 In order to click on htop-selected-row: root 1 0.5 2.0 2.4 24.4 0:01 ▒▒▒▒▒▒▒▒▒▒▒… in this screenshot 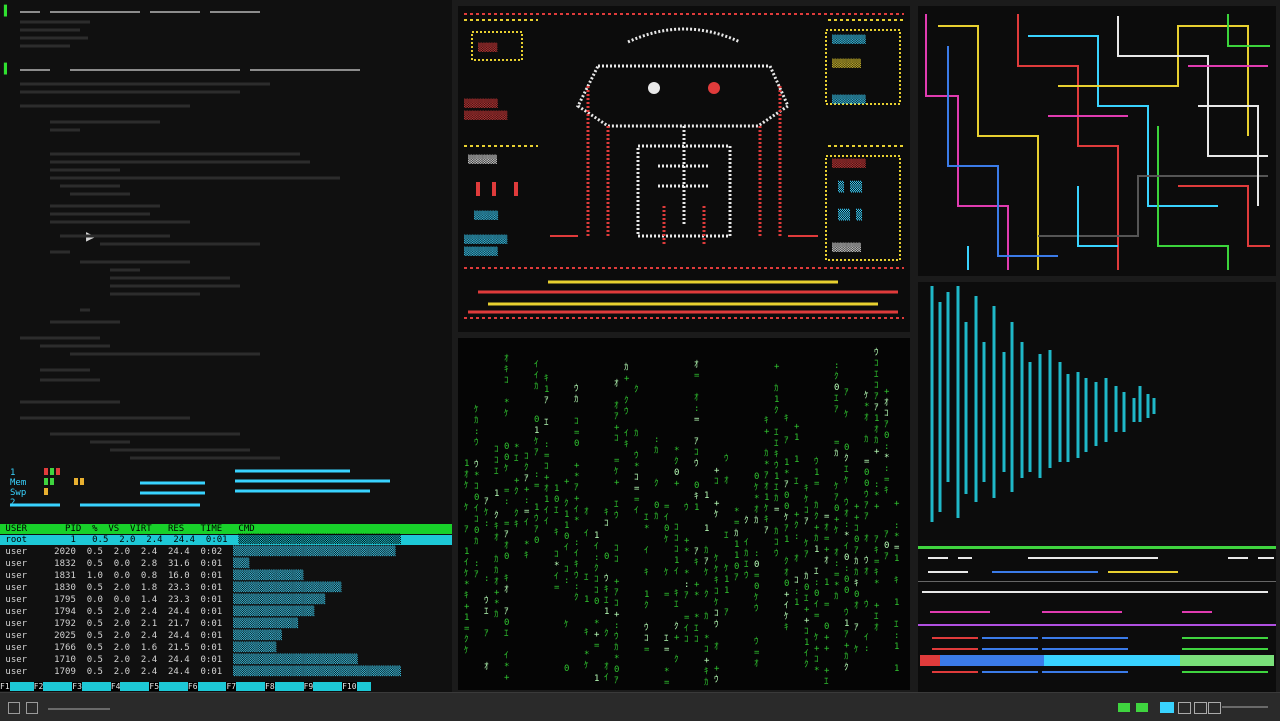, I will do `click(226, 540)`.